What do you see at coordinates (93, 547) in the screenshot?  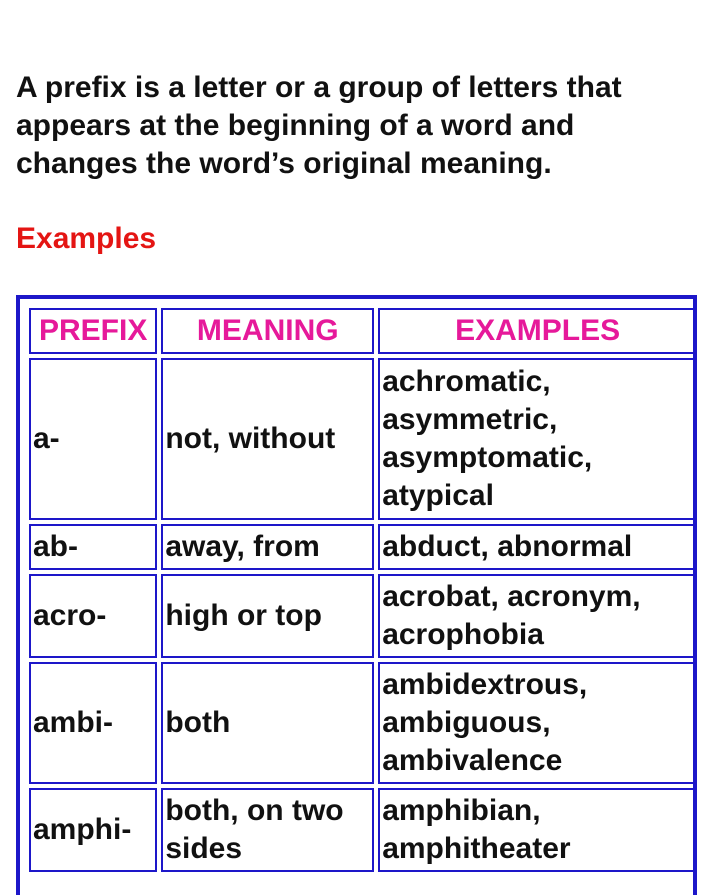 I see `prefix-cell: ab-` at bounding box center [93, 547].